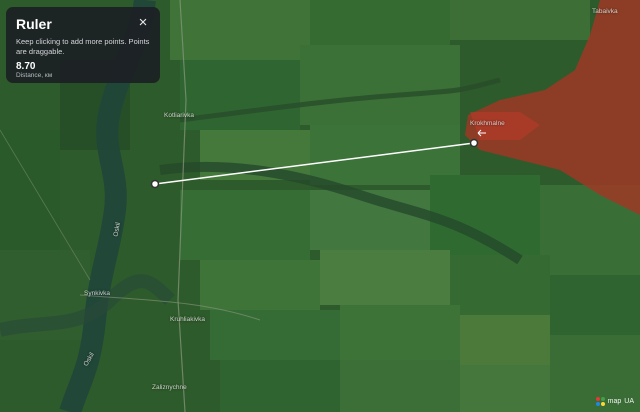  Describe the element at coordinates (179, 115) in the screenshot. I see `place-label-kotliarivka: Kotliarivka` at that location.